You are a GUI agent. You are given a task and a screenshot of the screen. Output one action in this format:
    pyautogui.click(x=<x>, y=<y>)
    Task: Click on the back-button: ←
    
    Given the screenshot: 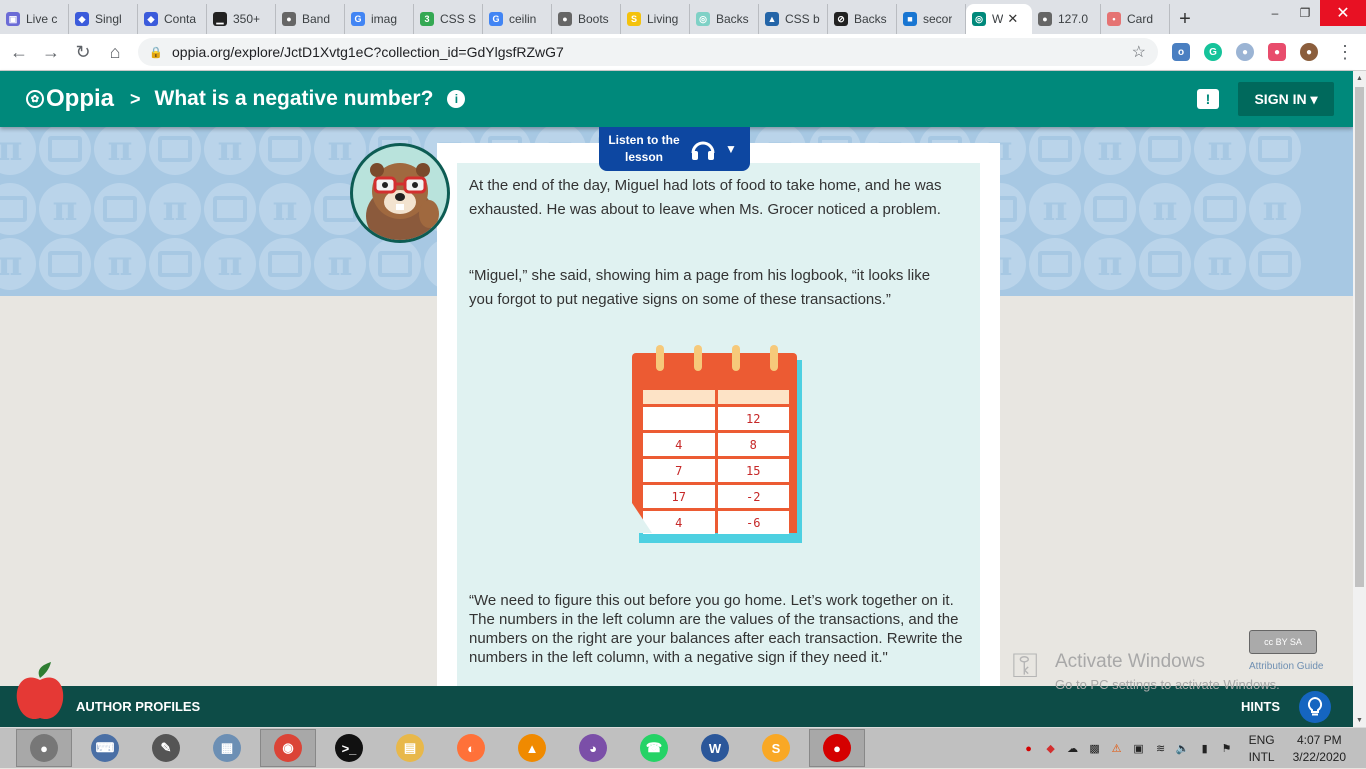 What is the action you would take?
    pyautogui.click(x=19, y=52)
    